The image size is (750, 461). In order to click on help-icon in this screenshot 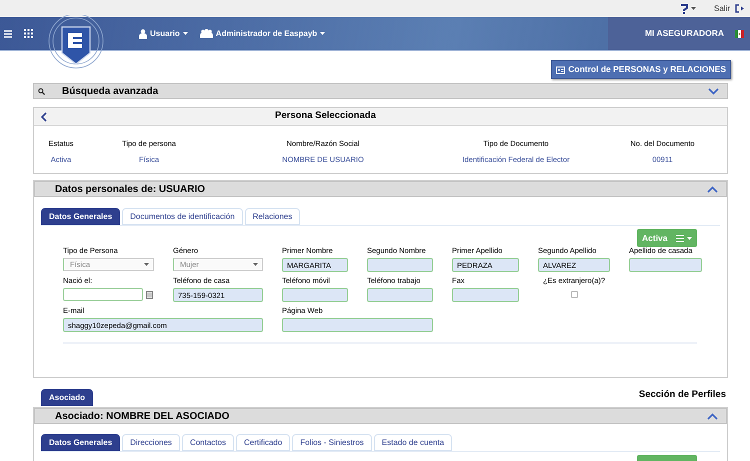, I will do `click(684, 9)`.